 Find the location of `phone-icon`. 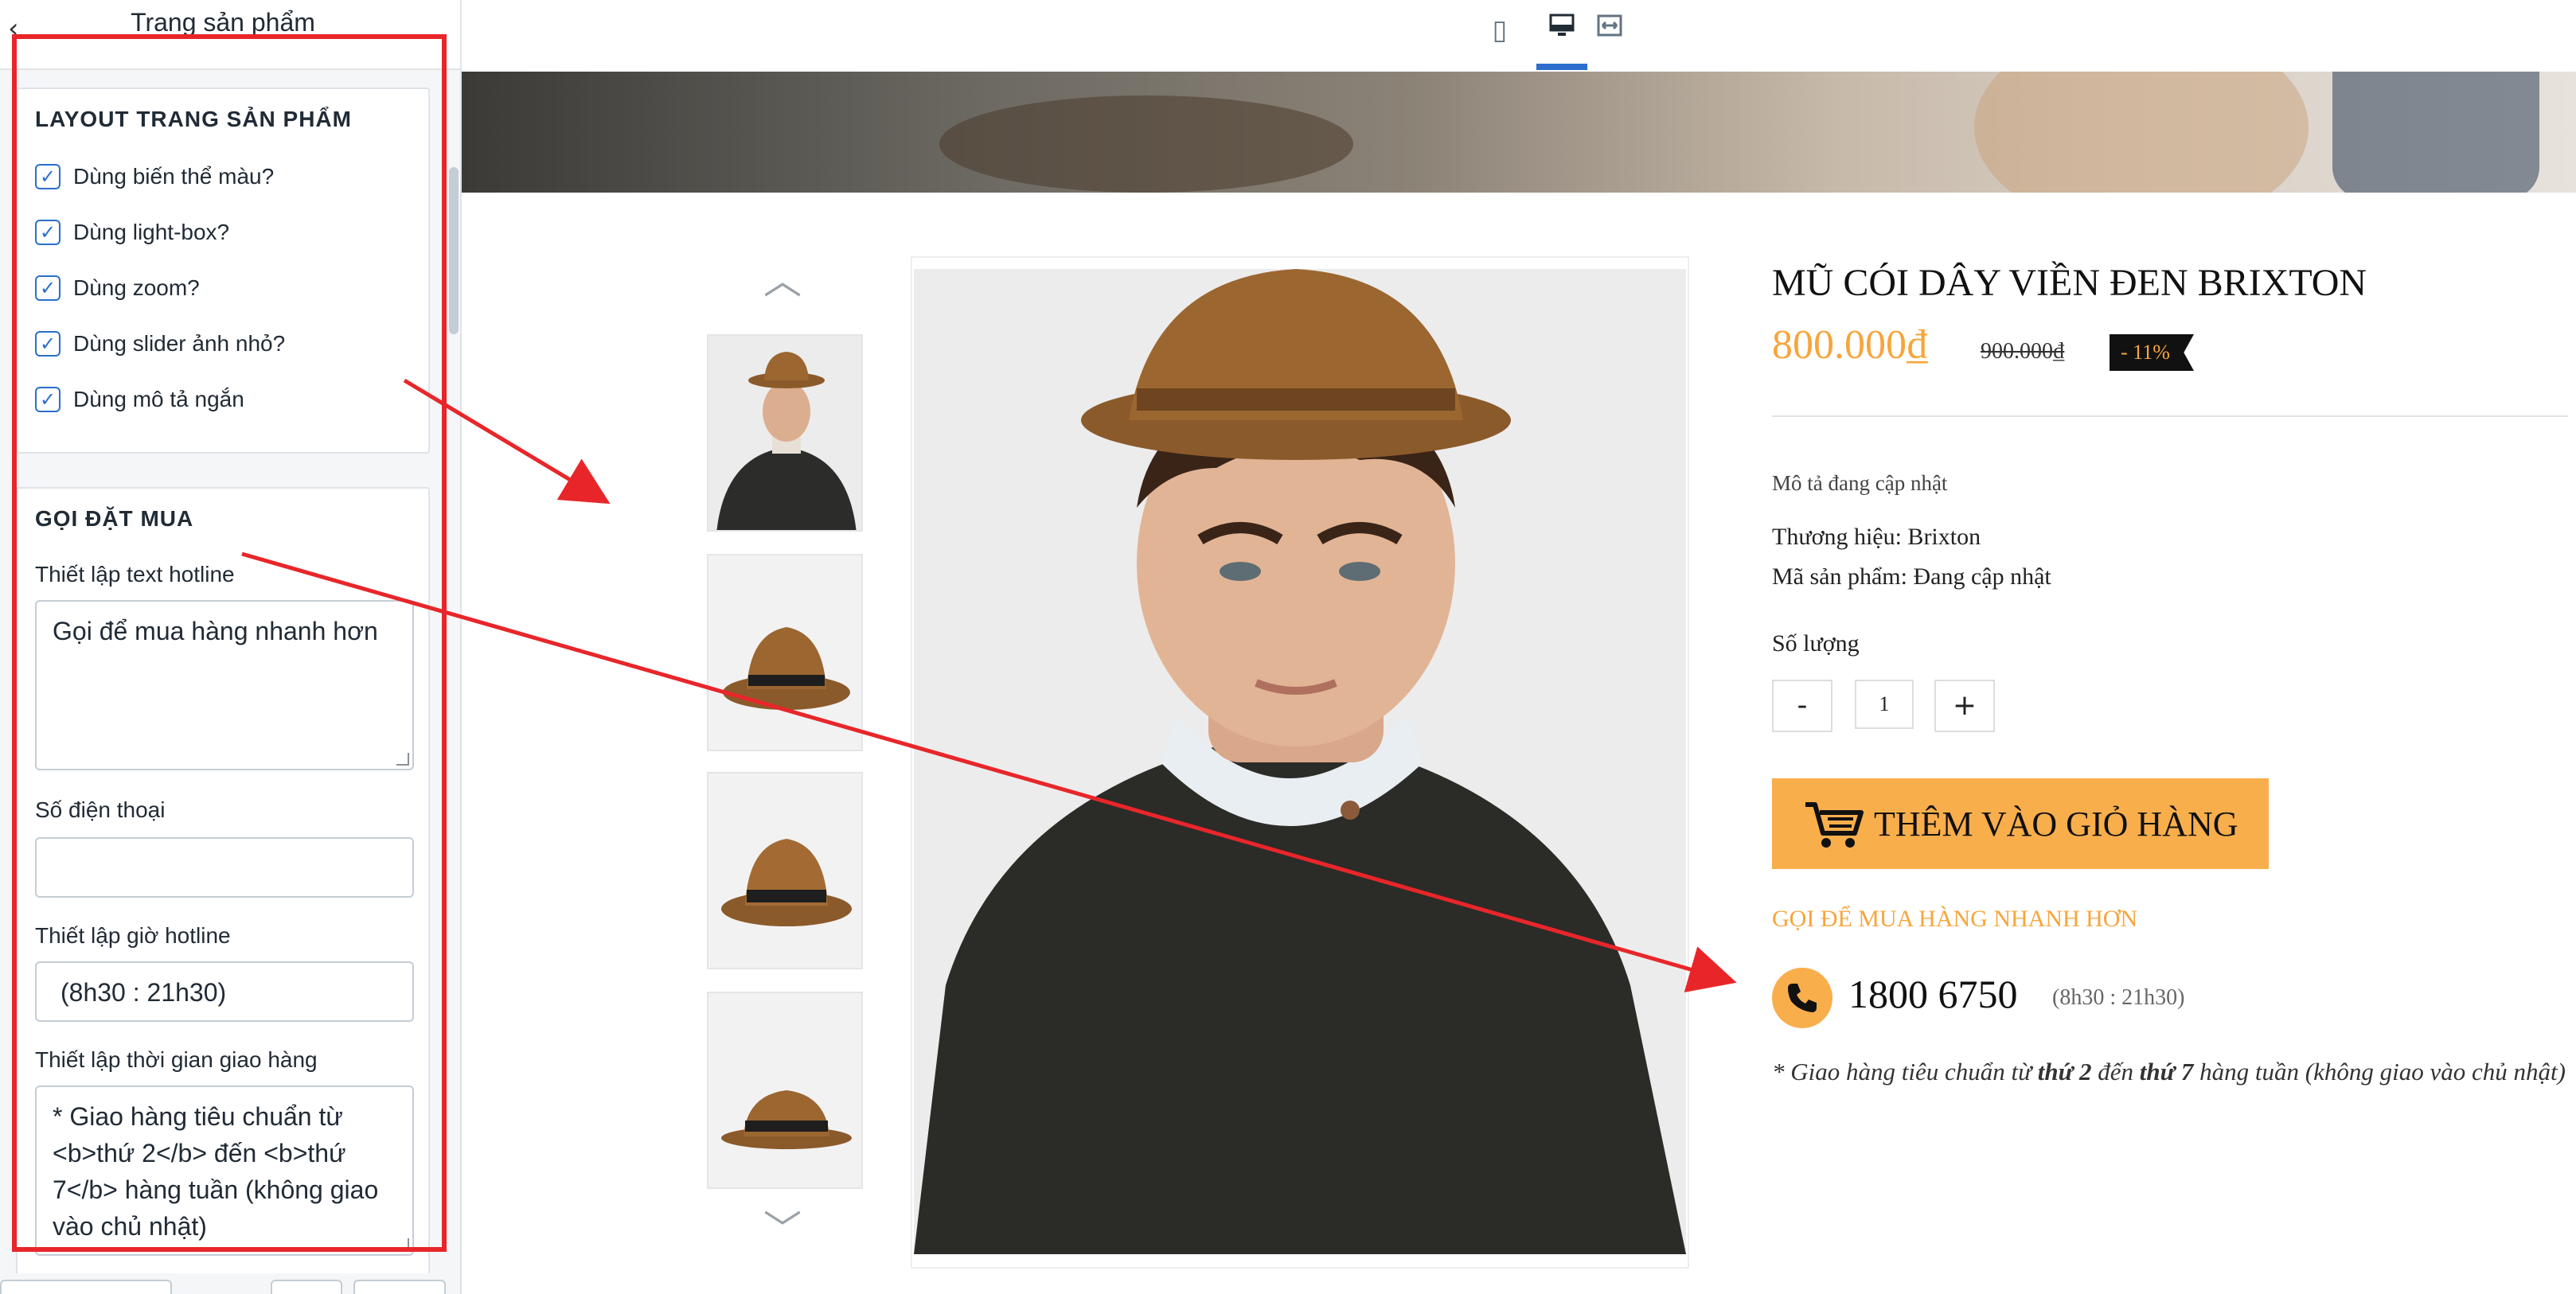

phone-icon is located at coordinates (1802, 998).